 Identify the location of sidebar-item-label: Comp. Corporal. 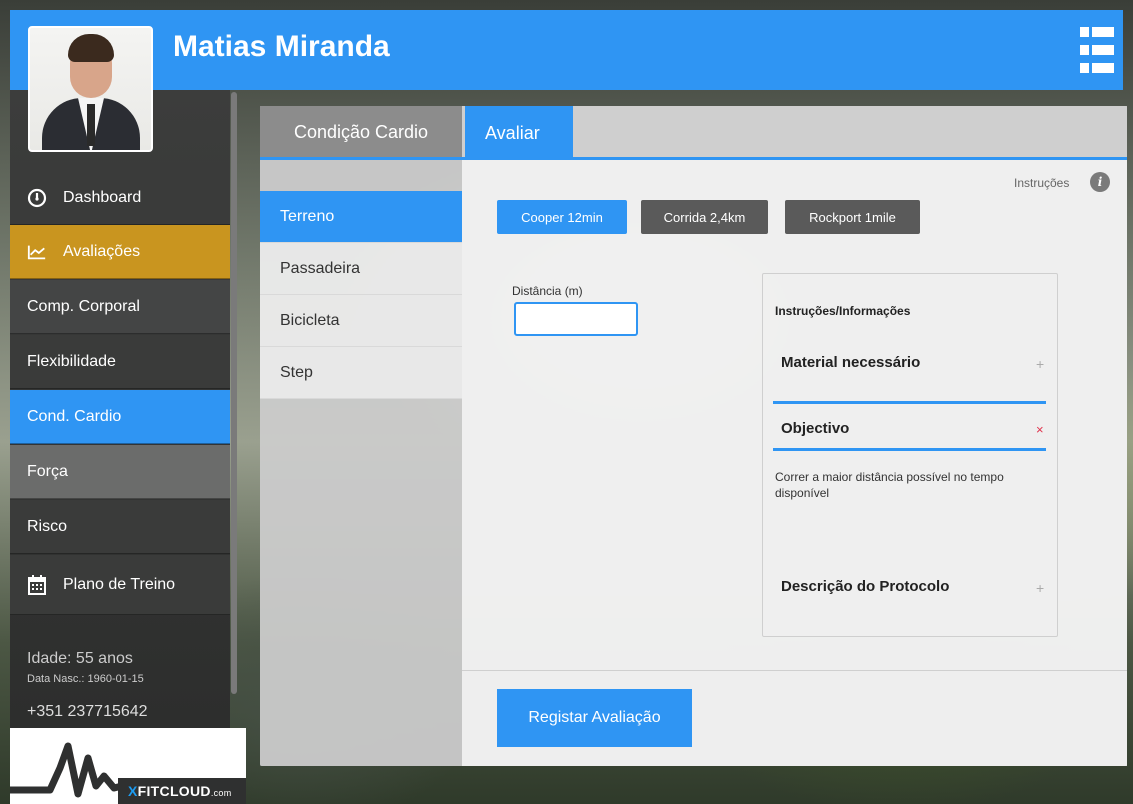
(83, 306).